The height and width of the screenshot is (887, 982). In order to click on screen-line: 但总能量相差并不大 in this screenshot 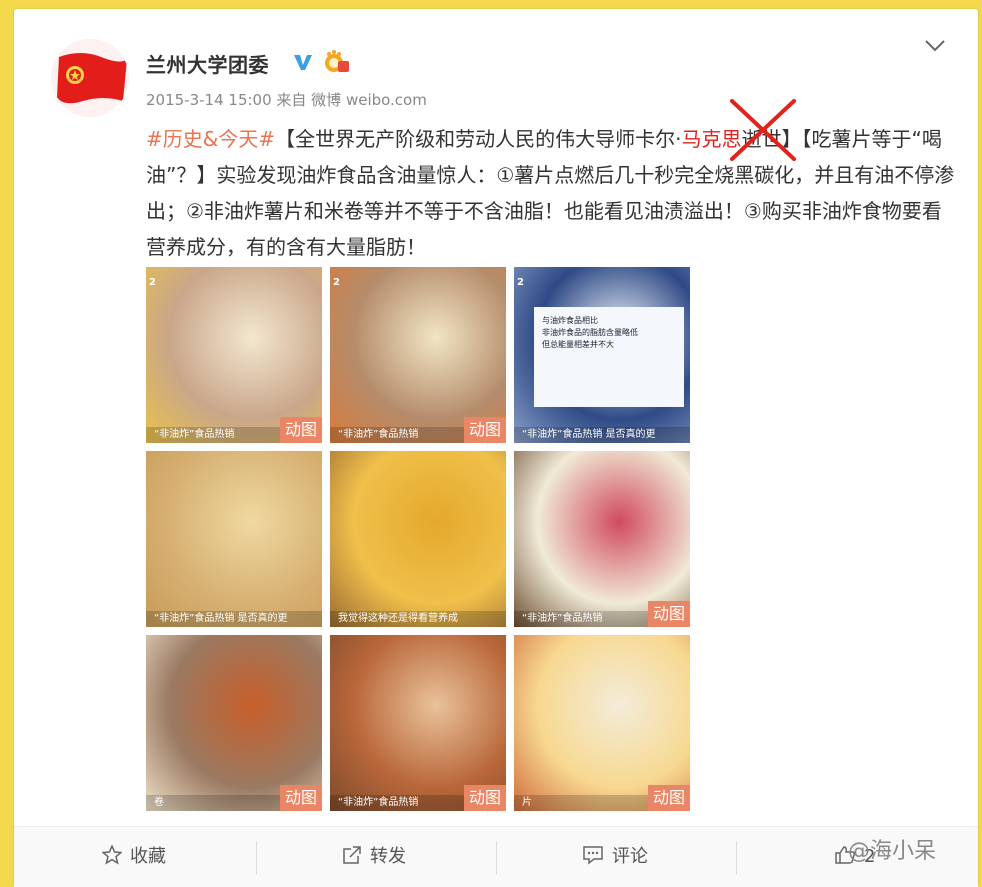, I will do `click(578, 344)`.